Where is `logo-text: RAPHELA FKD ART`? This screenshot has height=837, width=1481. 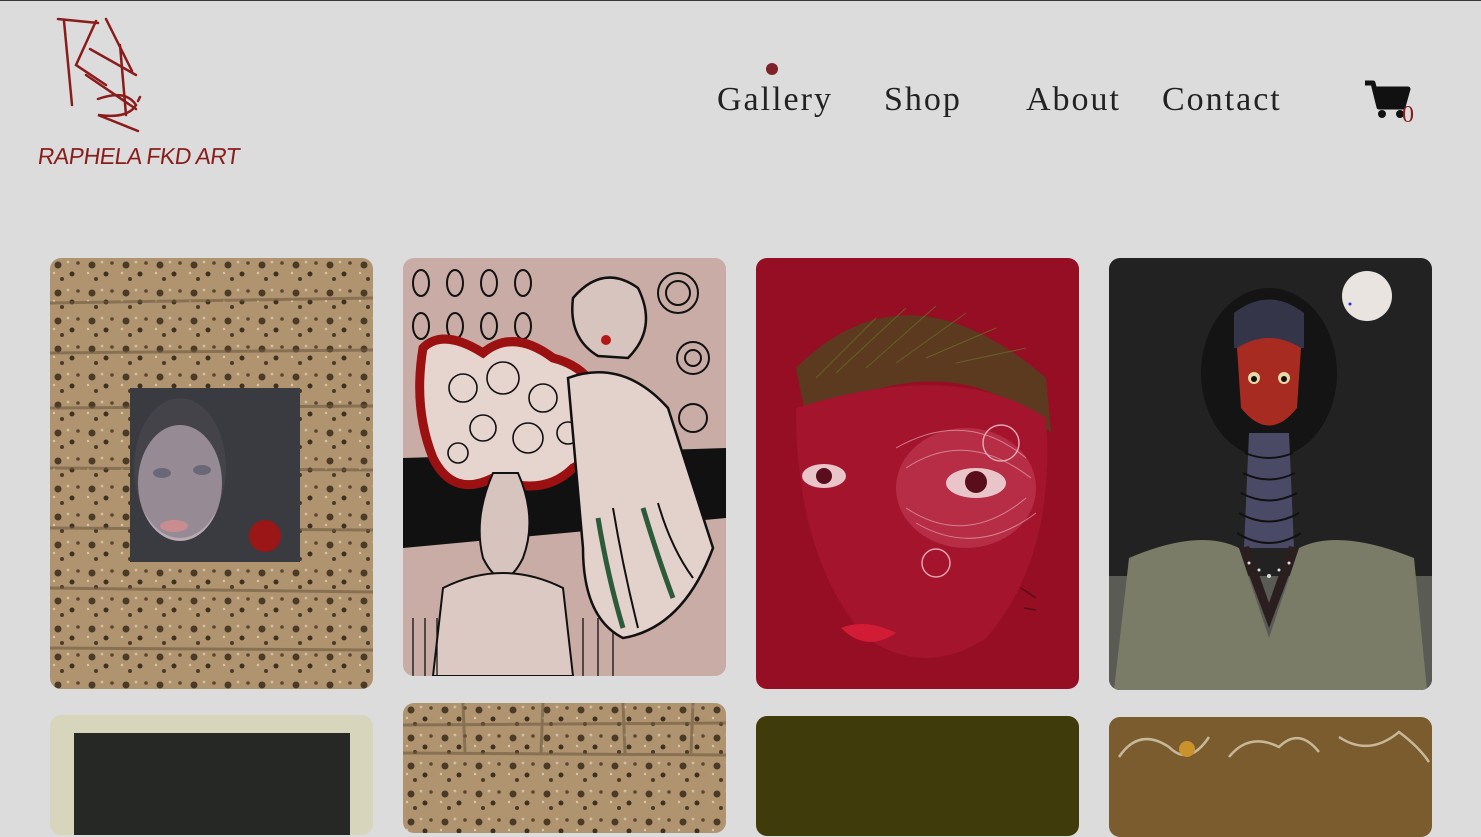
logo-text: RAPHELA FKD ART is located at coordinates (139, 156).